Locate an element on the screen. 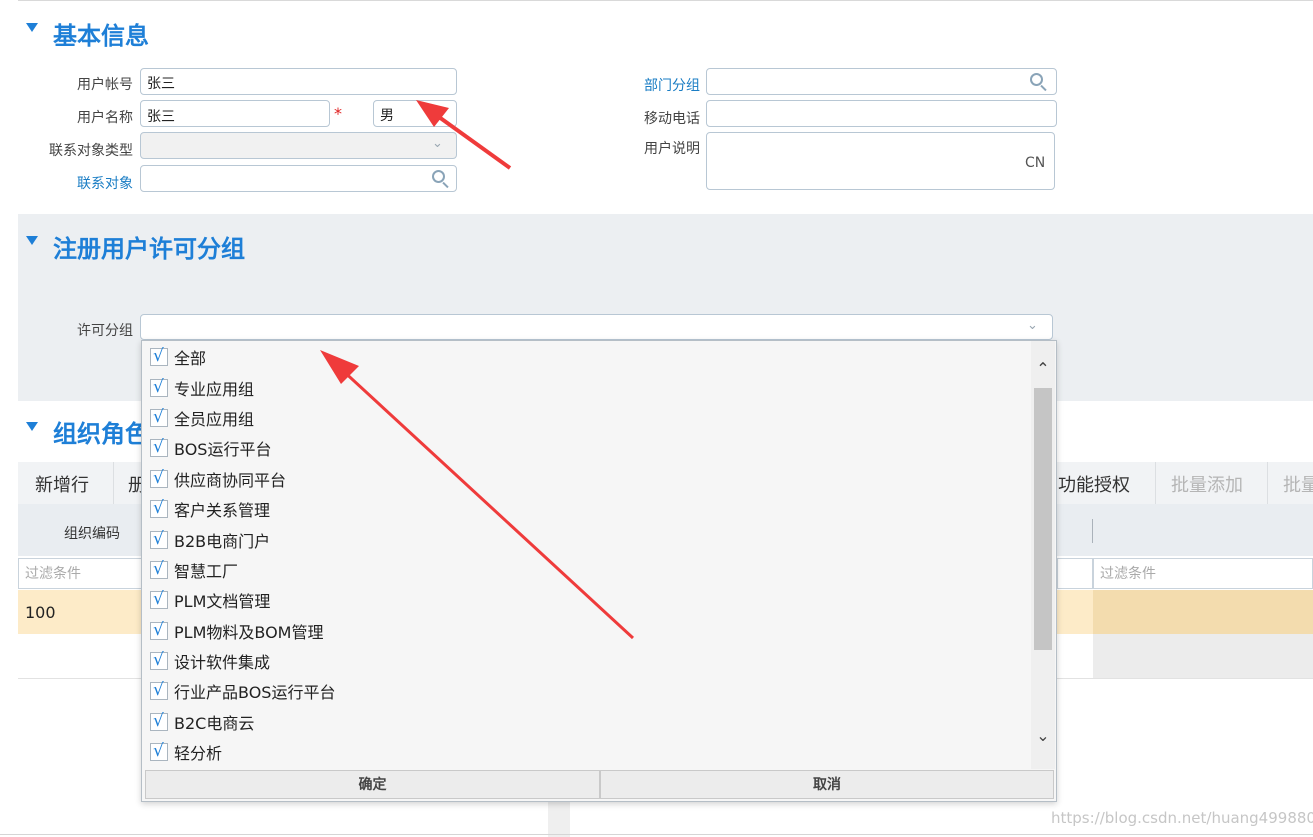 This screenshot has height=837, width=1313. watermark: https://blog.csdn.net/huang4998802 is located at coordinates (1182, 818).